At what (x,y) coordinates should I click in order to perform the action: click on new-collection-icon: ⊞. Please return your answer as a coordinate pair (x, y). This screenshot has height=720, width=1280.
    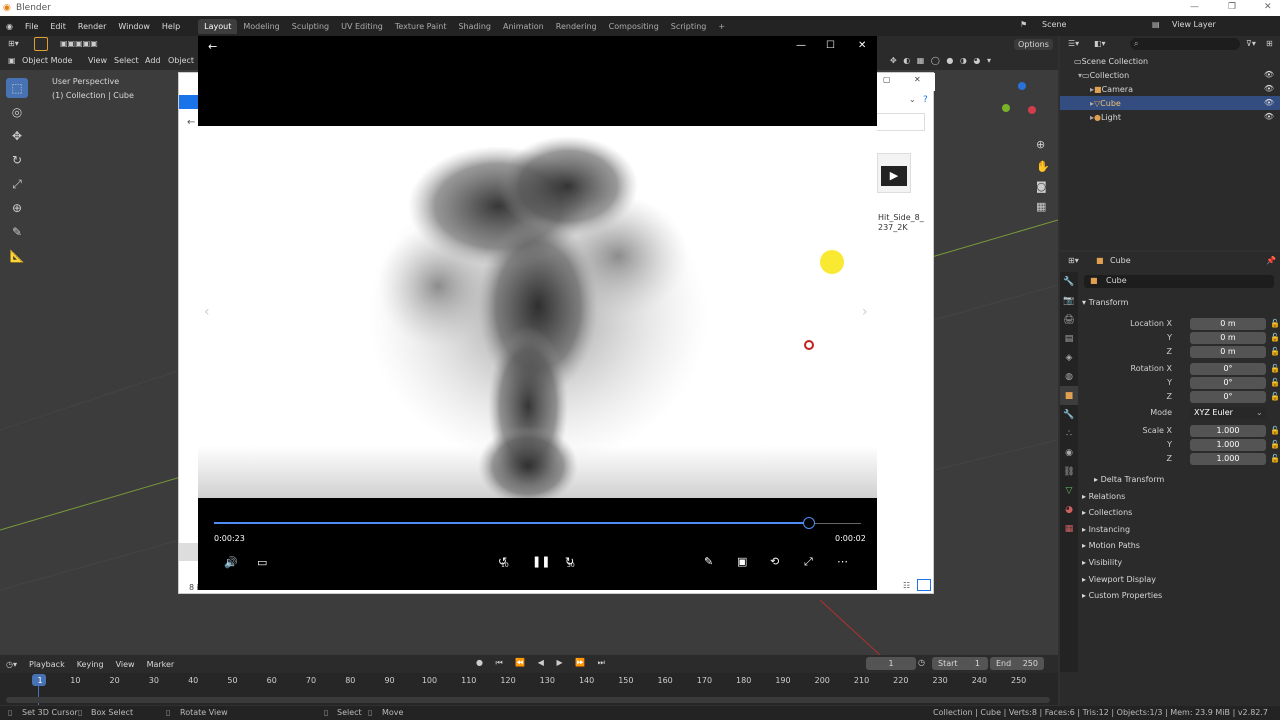
    Looking at the image, I should click on (1269, 43).